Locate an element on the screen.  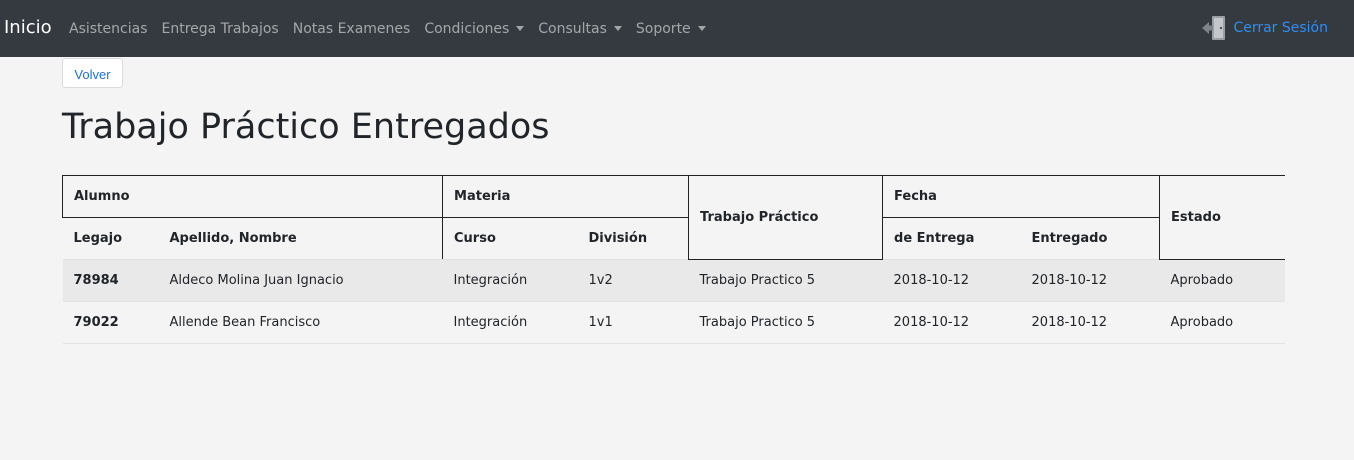
group-header-fecha: Fecha is located at coordinates (1021, 196).